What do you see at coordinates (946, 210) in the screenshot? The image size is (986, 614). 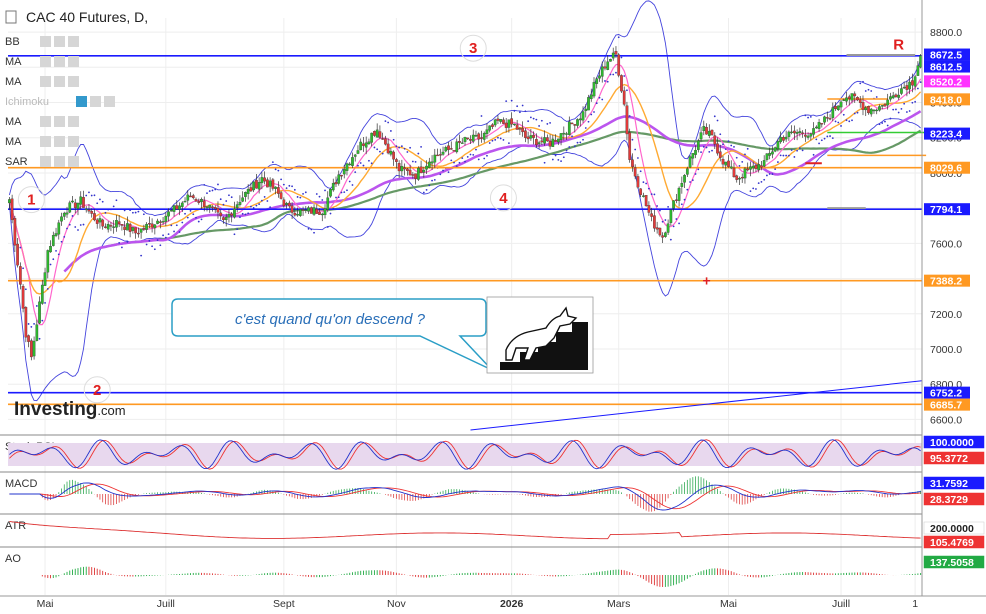 I see `price-tag-label: 7794.1` at bounding box center [946, 210].